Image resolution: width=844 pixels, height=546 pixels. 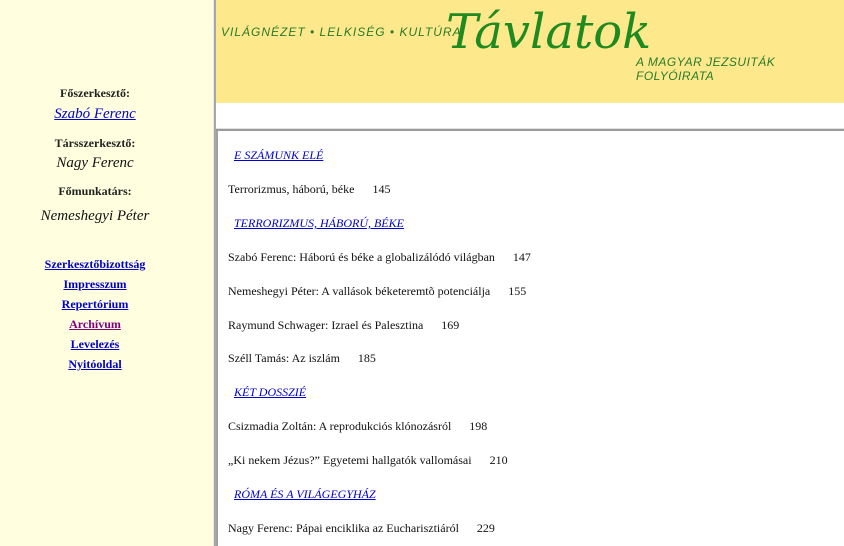 I want to click on toc-entry: Terrorizmus, háború, béke 145, so click(x=309, y=189).